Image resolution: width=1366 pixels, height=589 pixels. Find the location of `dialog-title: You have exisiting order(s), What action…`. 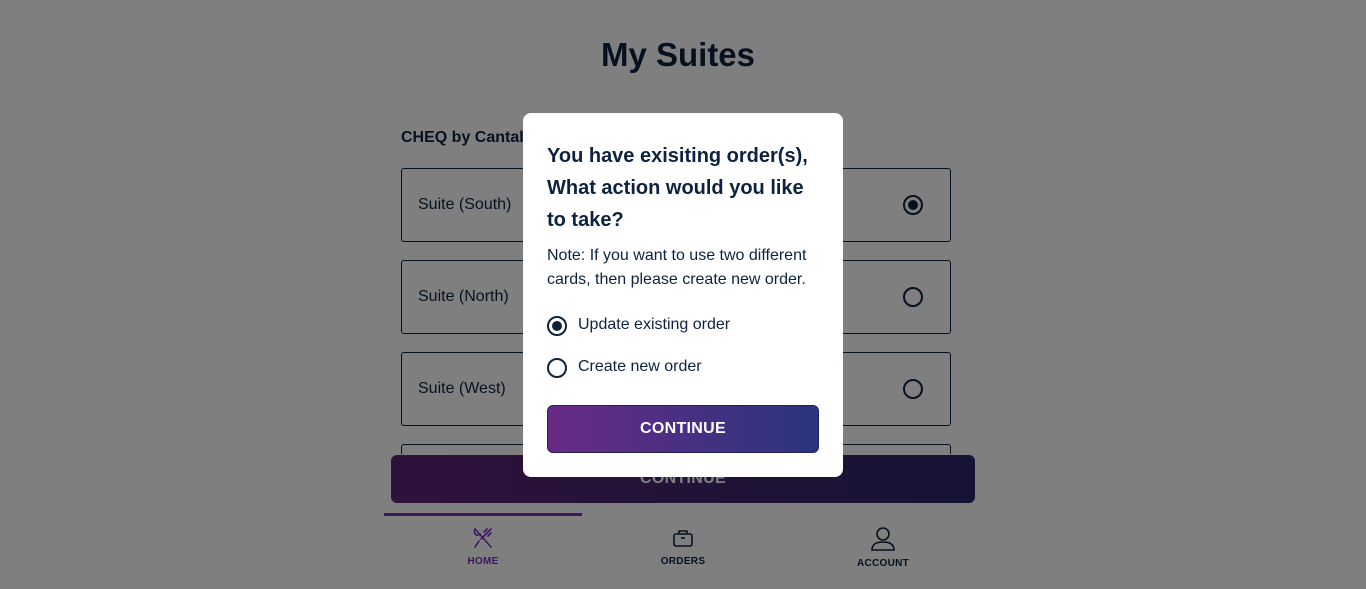

dialog-title: You have exisiting order(s), What action… is located at coordinates (677, 188).